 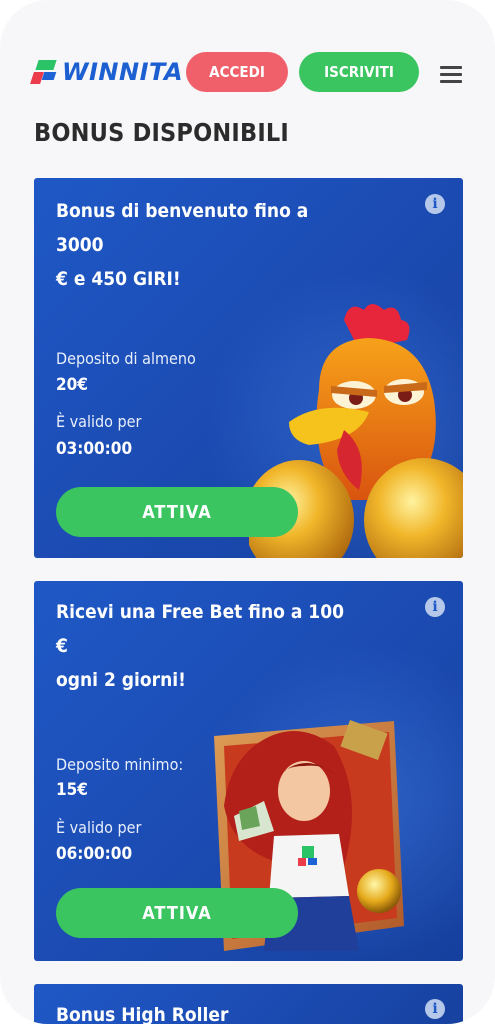 I want to click on hamburger-menu-icon, so click(x=452, y=74).